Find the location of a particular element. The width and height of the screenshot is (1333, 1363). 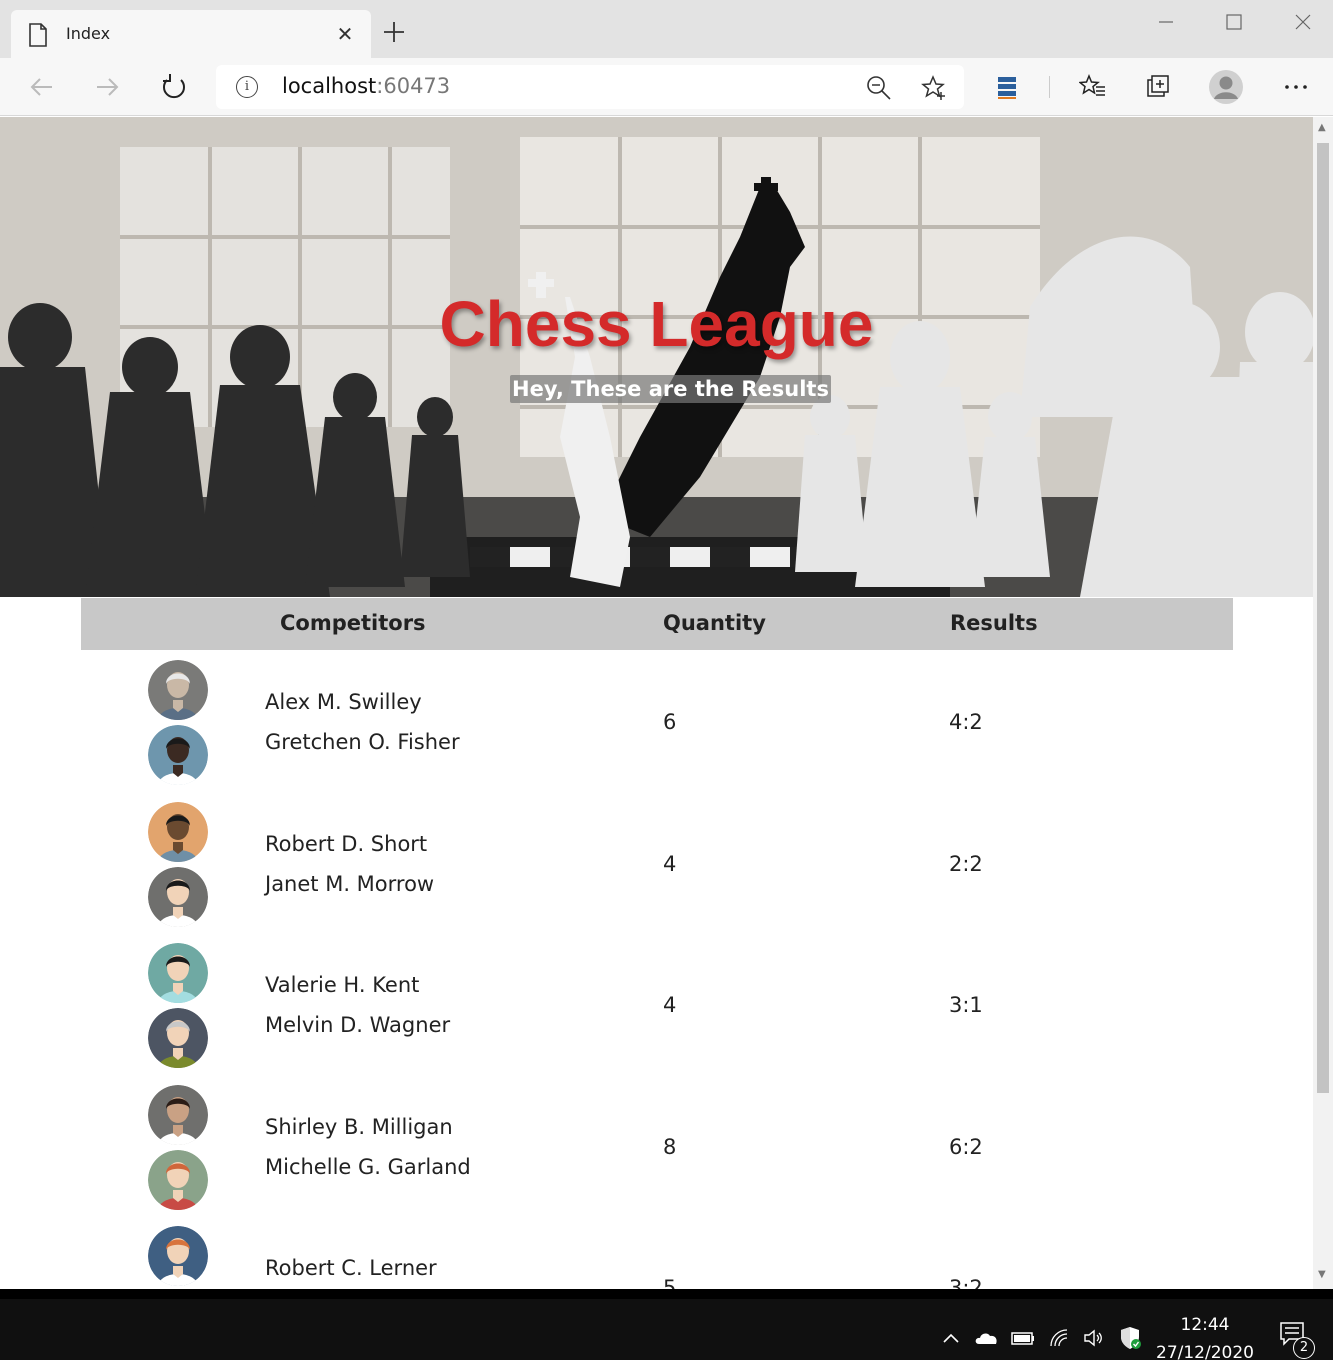

competitor-name: Michelle G. Garland is located at coordinates (368, 1167).